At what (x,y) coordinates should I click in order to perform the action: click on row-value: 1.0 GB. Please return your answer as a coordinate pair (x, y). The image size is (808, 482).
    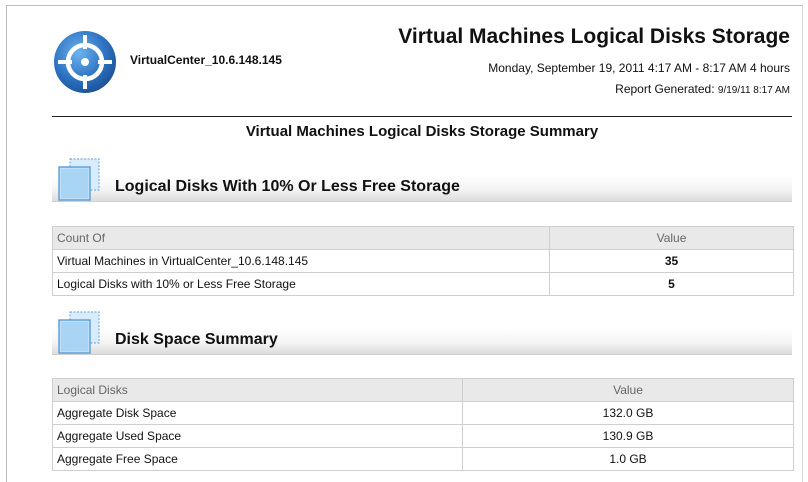
    Looking at the image, I should click on (628, 459).